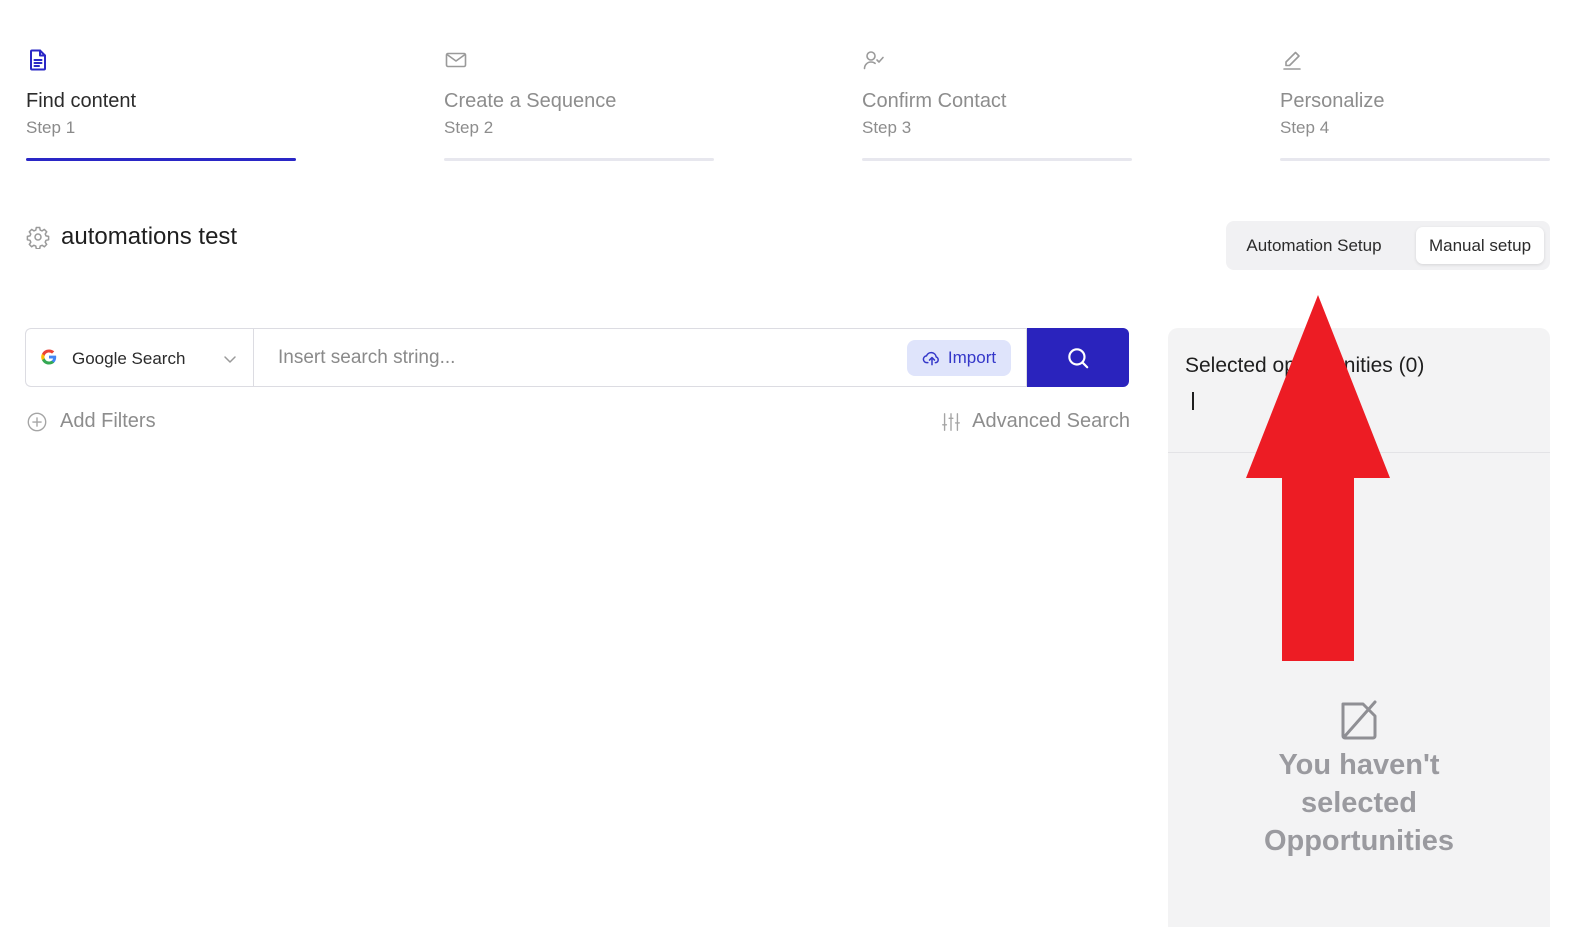  I want to click on selected-opportunities-title: Selected opportunities (0), so click(1305, 365).